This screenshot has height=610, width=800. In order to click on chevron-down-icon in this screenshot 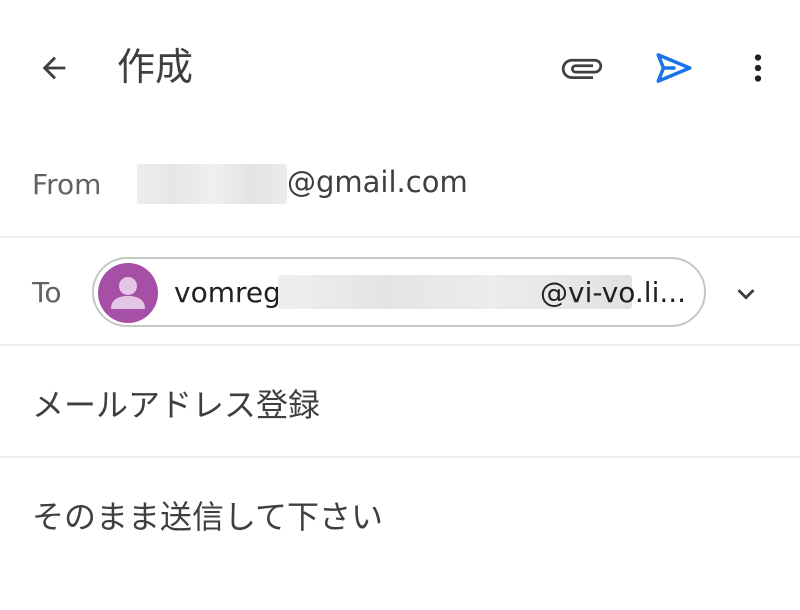, I will do `click(746, 294)`.